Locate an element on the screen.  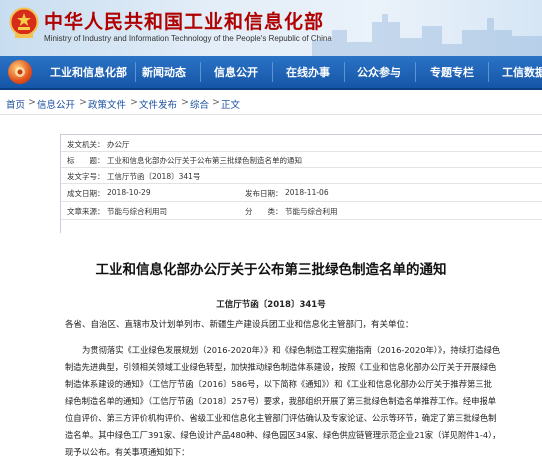
meta-title: 工业和信息化部办公厅关于公布第三批绿色制造名单的通知 is located at coordinates (204, 160).